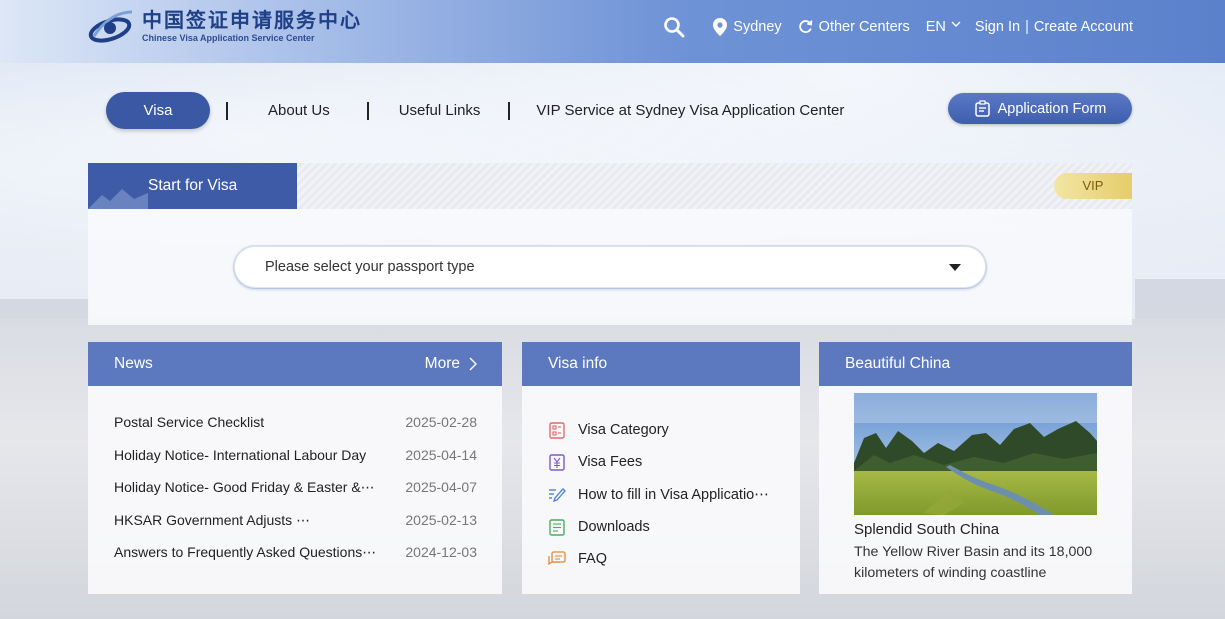 The height and width of the screenshot is (619, 1225). I want to click on visa-info-item-how-to-fill: How to fill in Visa Applicatio⋯, so click(674, 495).